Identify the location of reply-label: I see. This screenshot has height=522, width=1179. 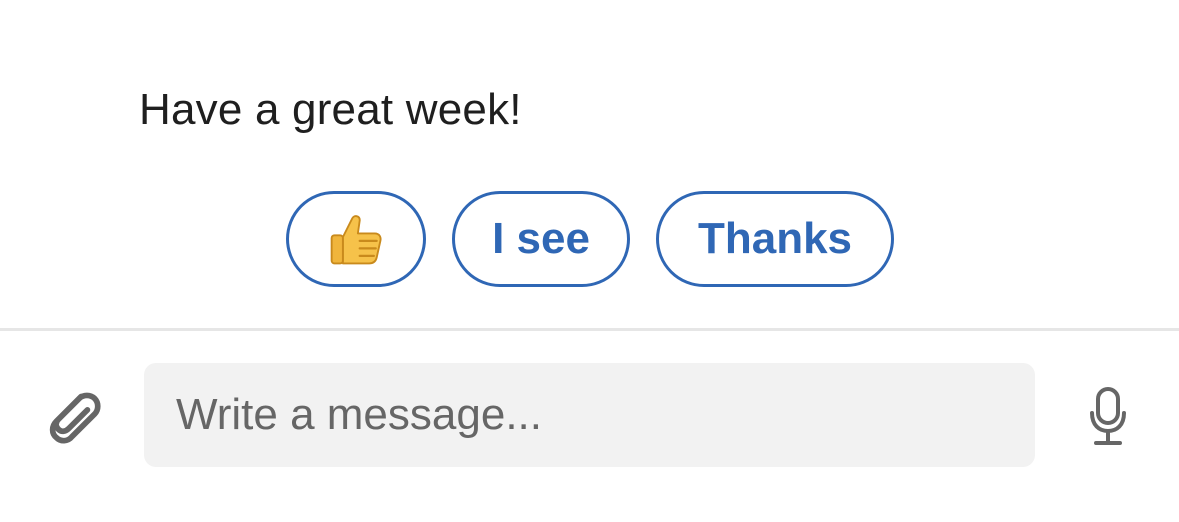
(541, 238).